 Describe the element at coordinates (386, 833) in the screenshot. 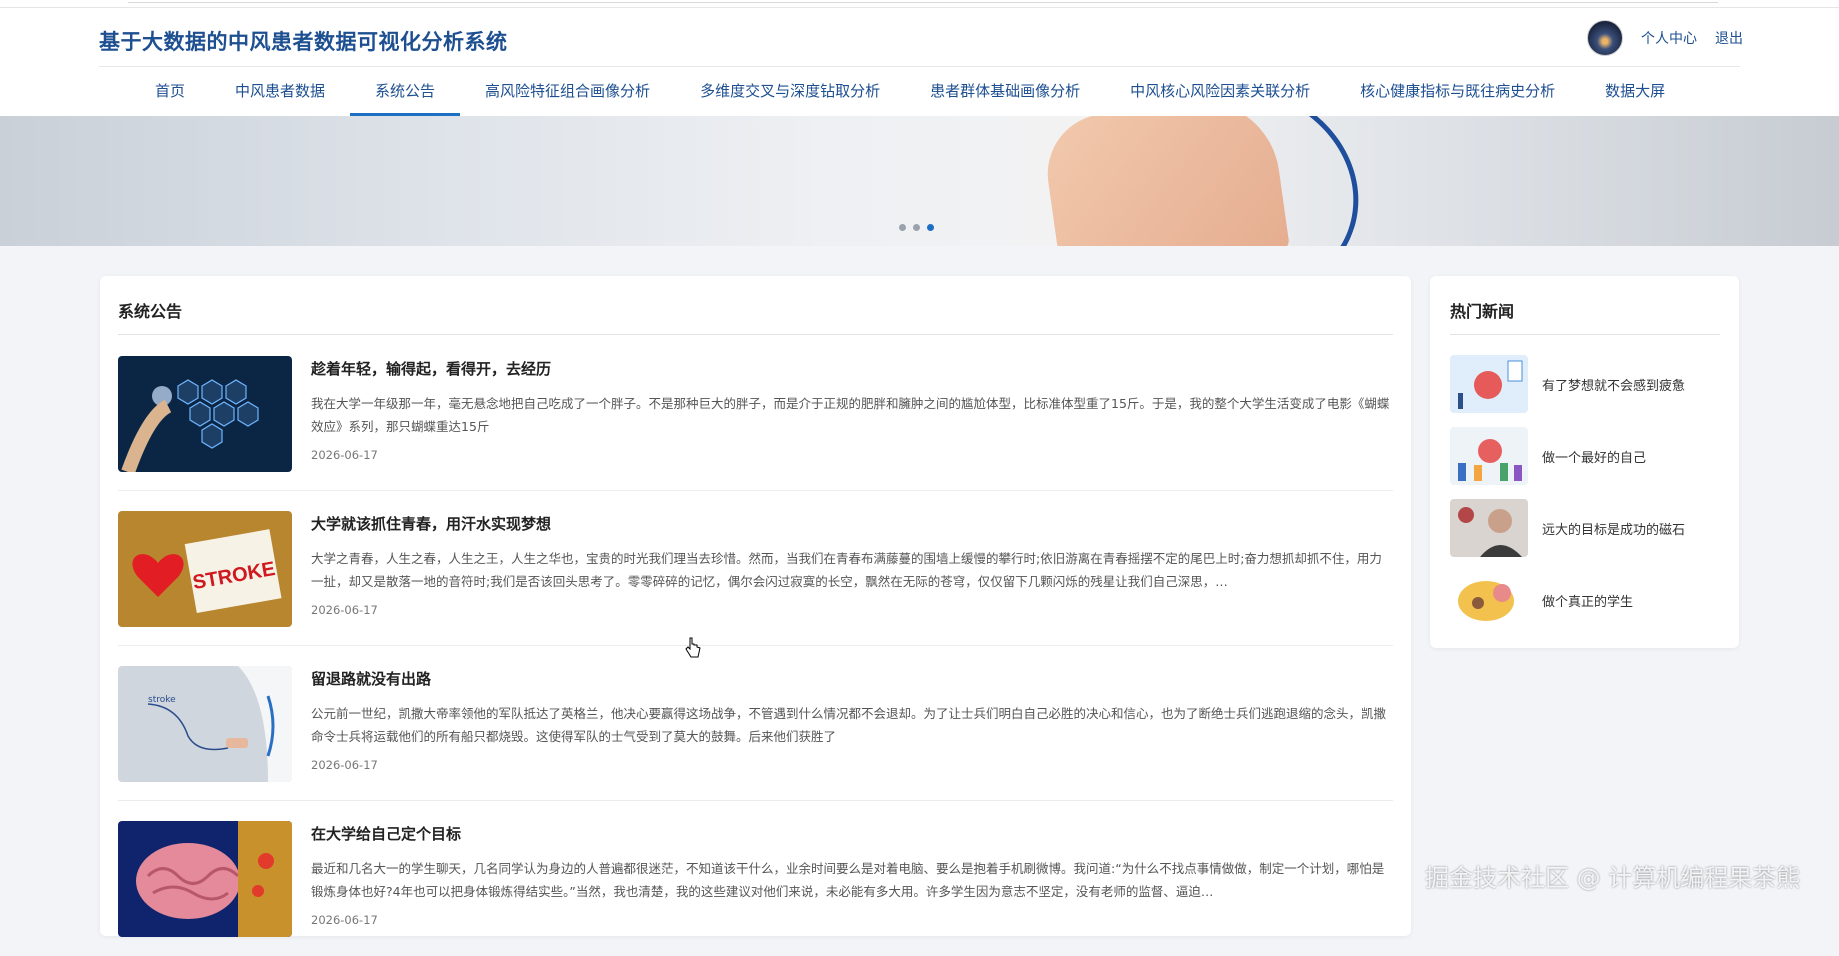

I see `notice-title: 在大学给自己定个目标` at that location.